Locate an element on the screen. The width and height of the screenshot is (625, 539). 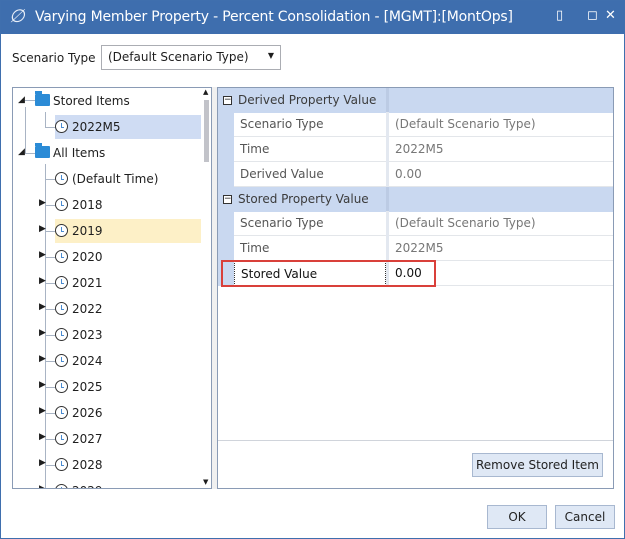
group-header-derived: − Derived Property Value is located at coordinates (415, 100).